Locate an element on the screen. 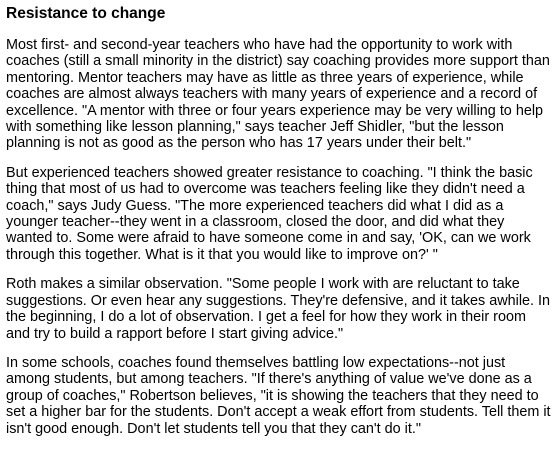 The image size is (560, 450). section-heading: Resistance to change is located at coordinates (86, 13).